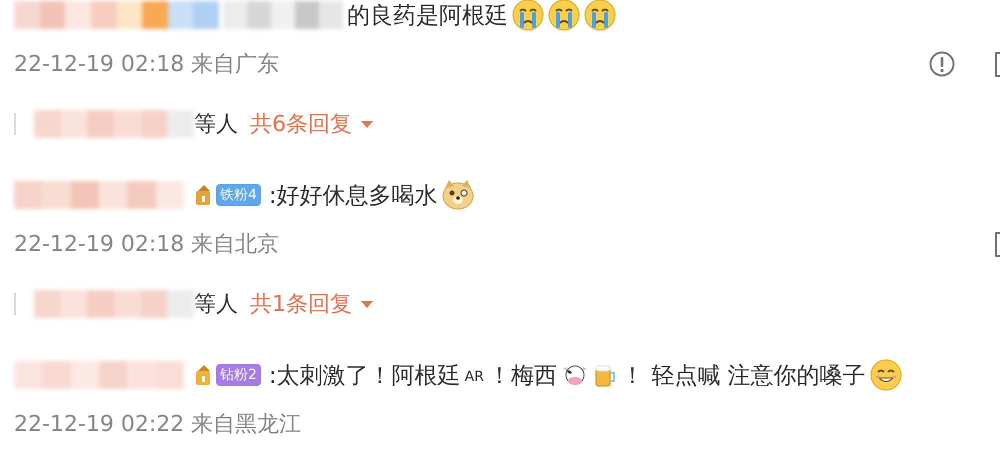 Image resolution: width=1000 pixels, height=449 pixels. I want to click on comment-text: ！梅西, so click(522, 376).